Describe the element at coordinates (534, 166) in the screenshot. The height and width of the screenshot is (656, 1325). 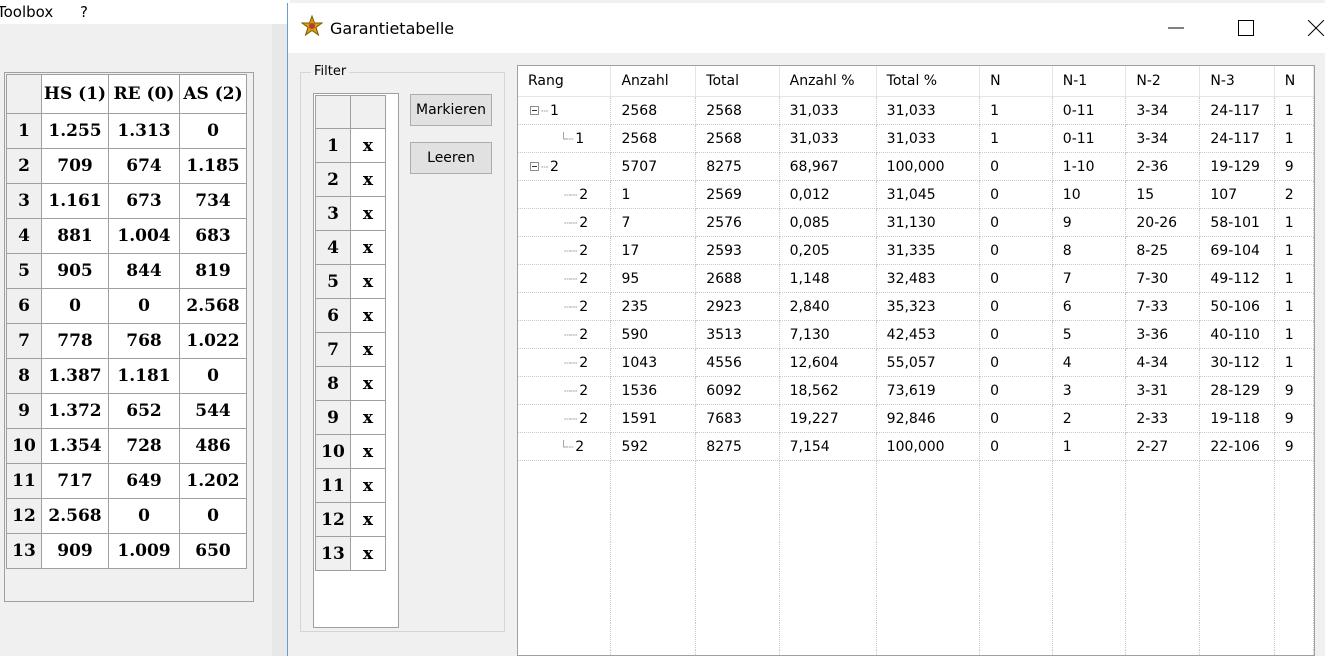
I see `collapse-icon` at that location.